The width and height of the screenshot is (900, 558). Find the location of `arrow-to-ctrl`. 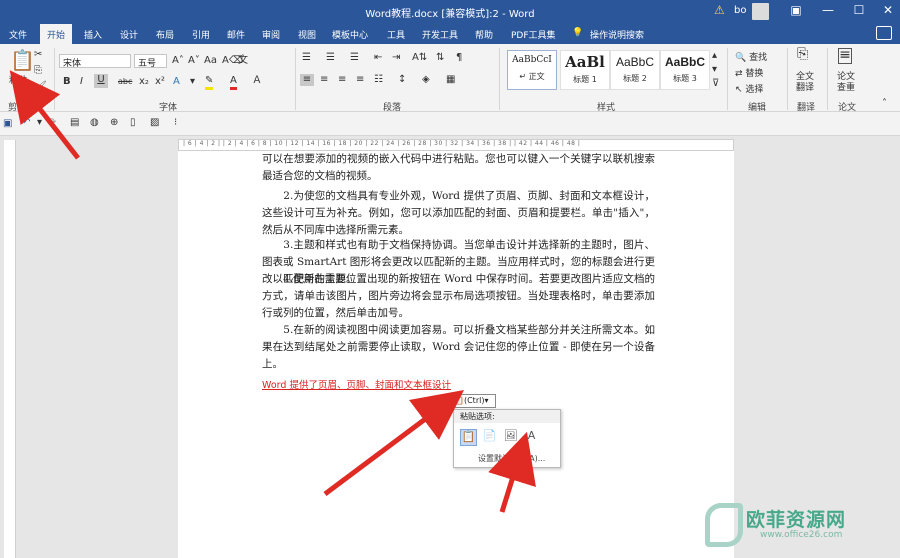

arrow-to-ctrl is located at coordinates (394, 443).